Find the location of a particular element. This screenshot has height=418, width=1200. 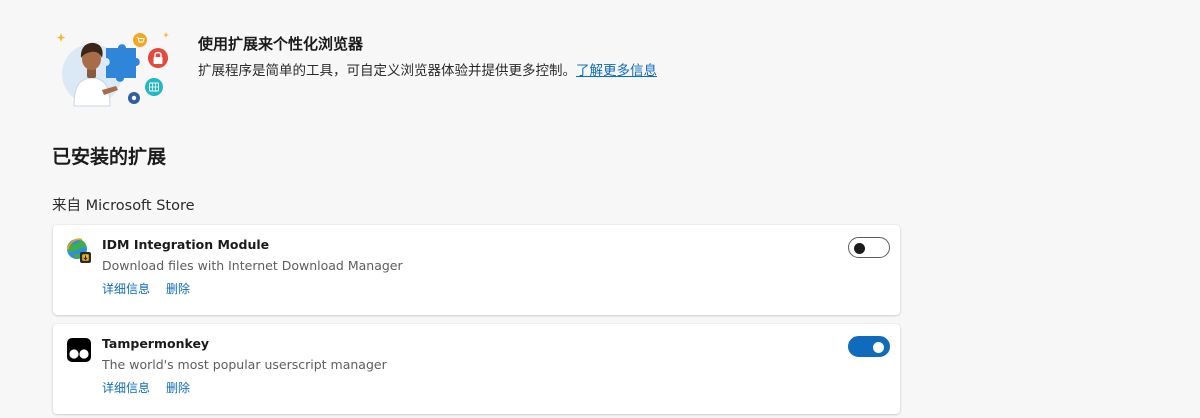

source-label: 来自 Microsoft Store is located at coordinates (123, 206).